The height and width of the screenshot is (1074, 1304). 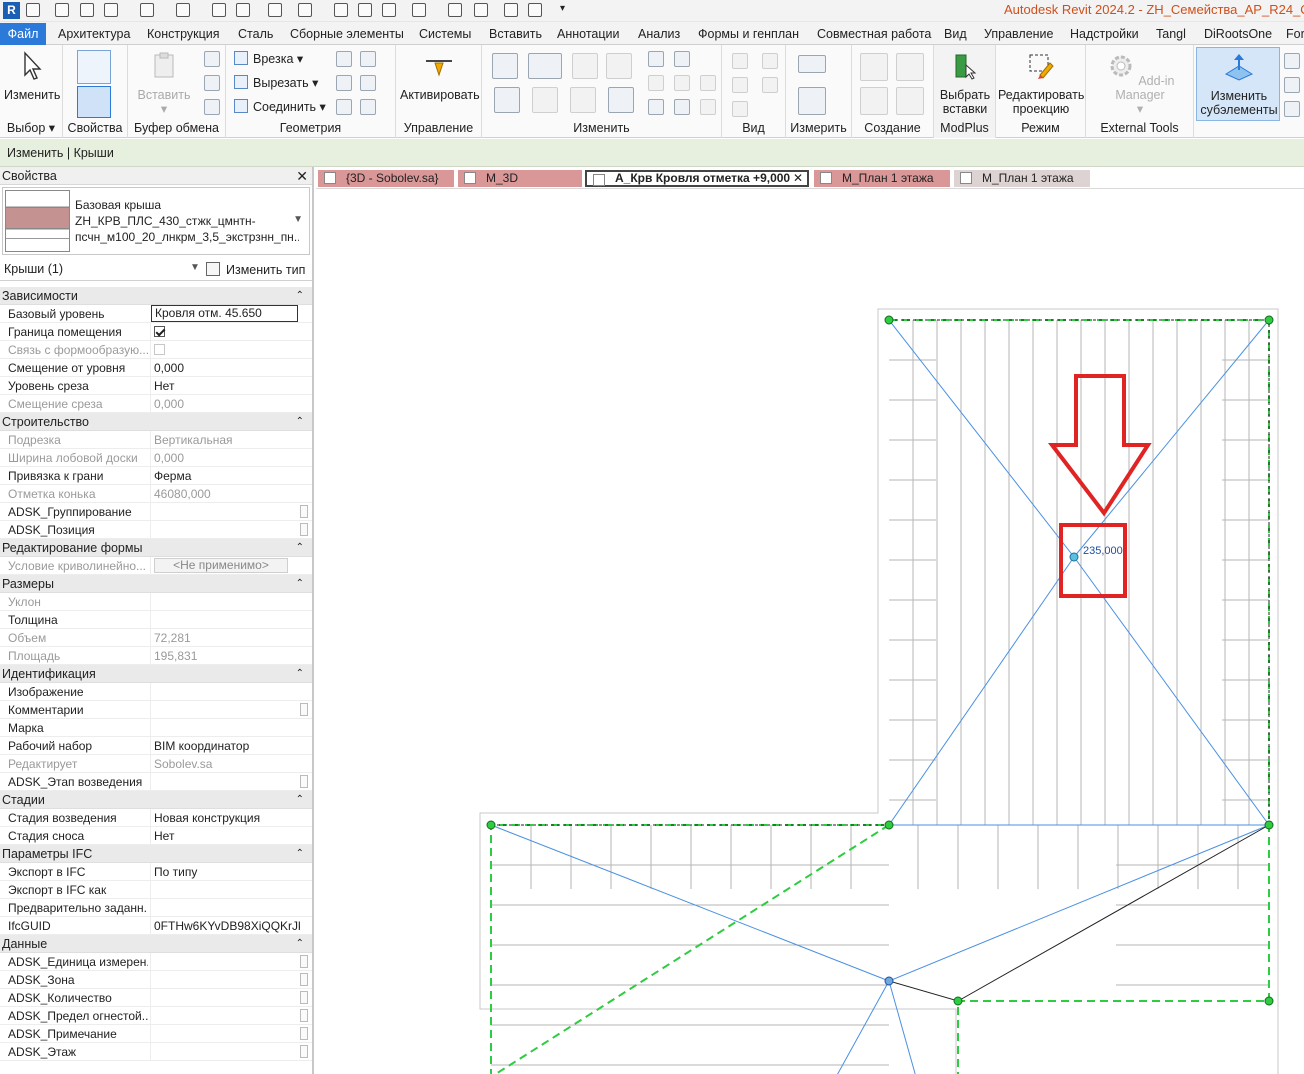 What do you see at coordinates (874, 34) in the screenshot?
I see `tab-collaborate: Совместная работа` at bounding box center [874, 34].